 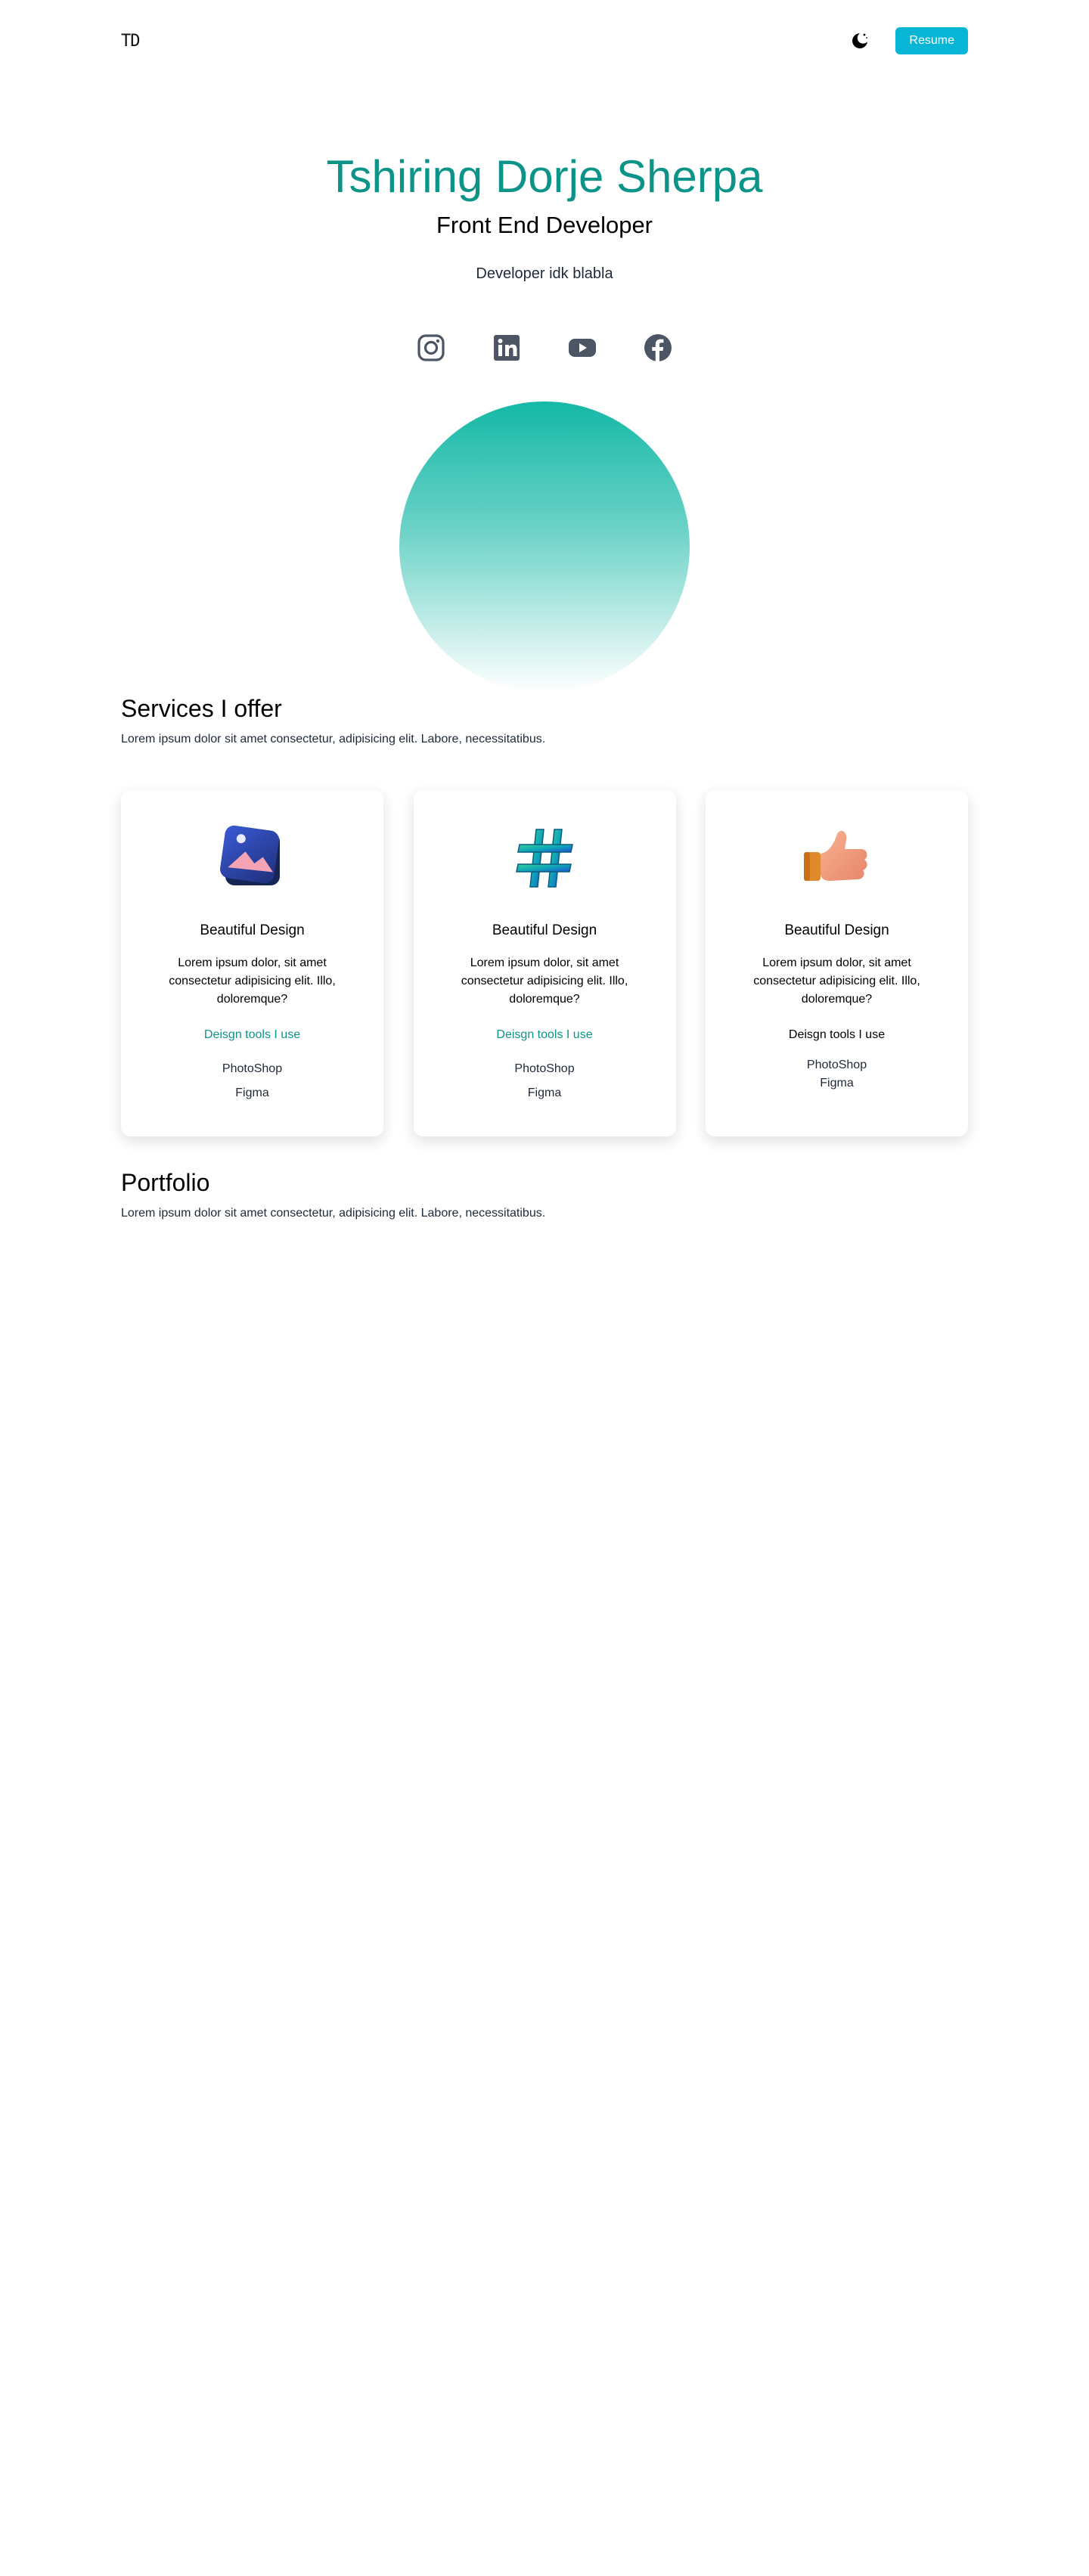 I want to click on instagram-link, so click(x=431, y=348).